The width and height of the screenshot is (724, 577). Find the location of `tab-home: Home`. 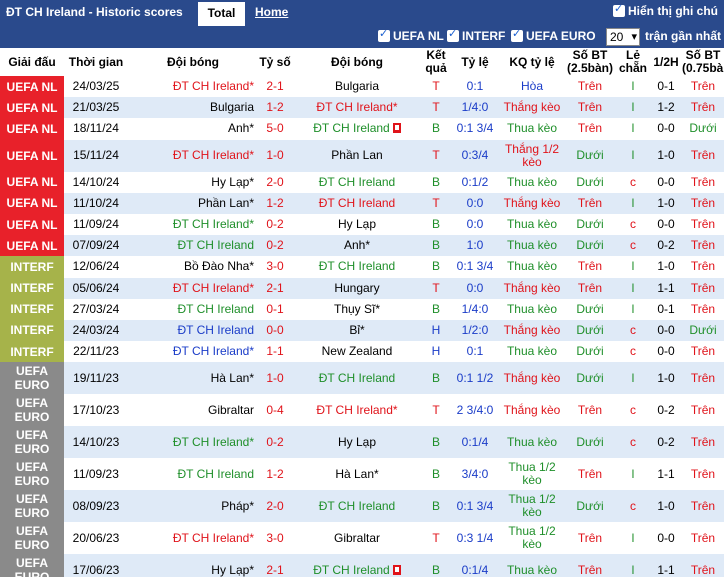

tab-home: Home is located at coordinates (271, 12).